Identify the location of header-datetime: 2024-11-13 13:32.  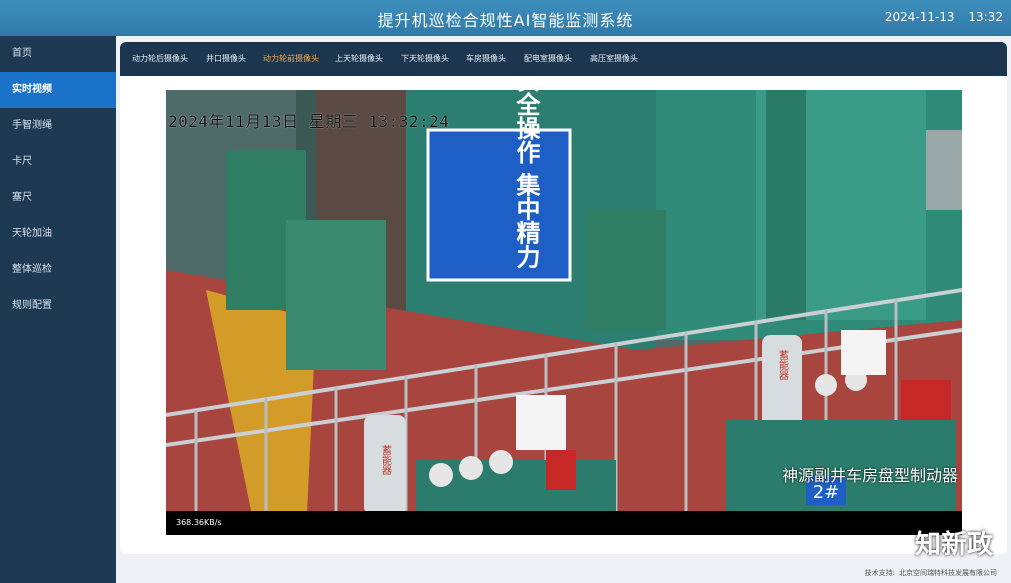
(939, 17).